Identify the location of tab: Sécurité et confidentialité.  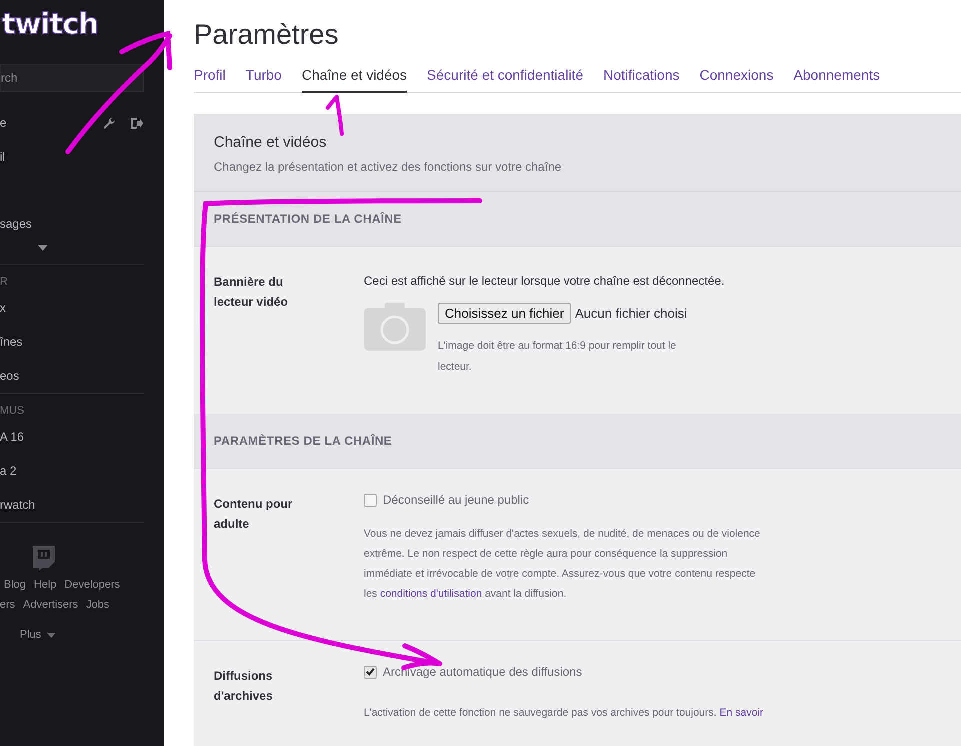
(505, 78).